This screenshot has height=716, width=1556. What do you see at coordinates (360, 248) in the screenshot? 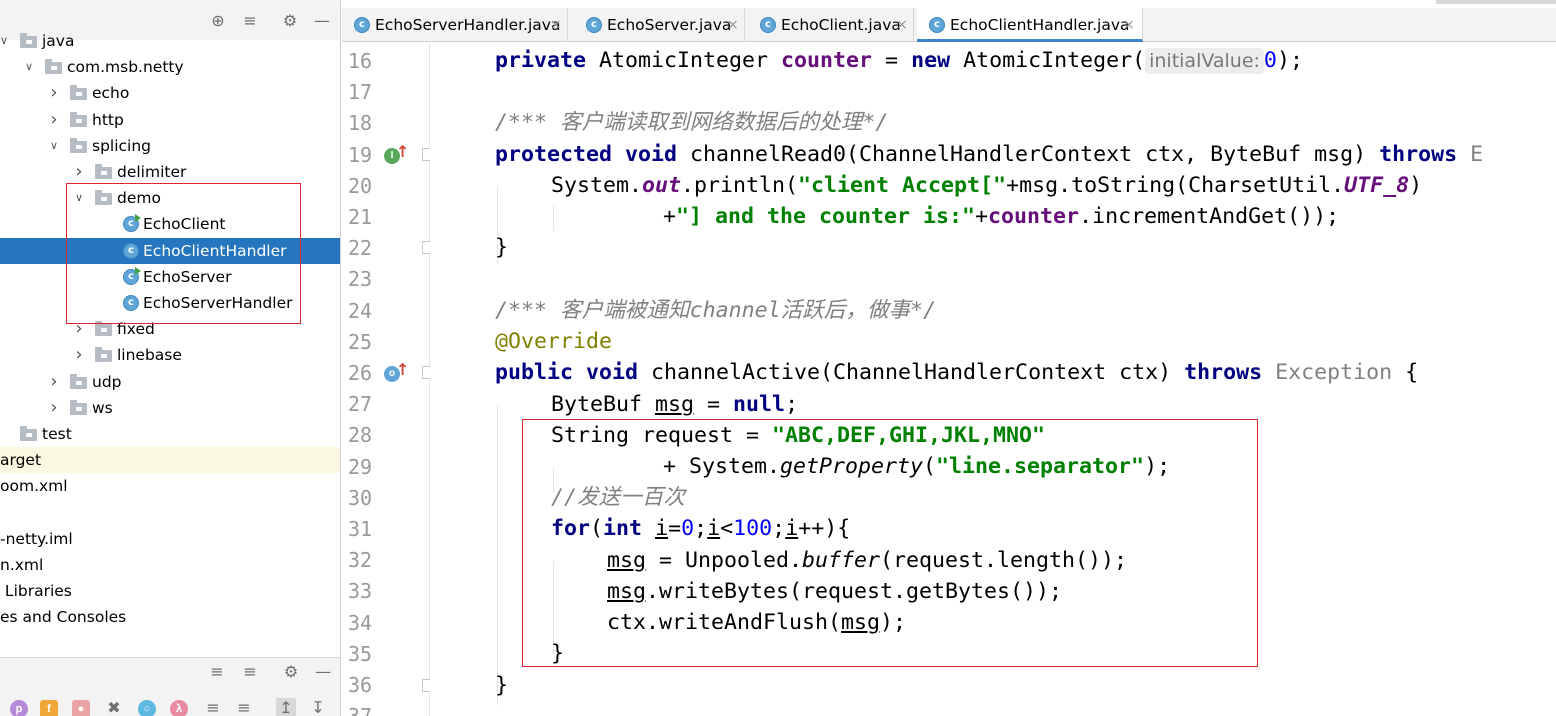
I see `line-number: 22` at bounding box center [360, 248].